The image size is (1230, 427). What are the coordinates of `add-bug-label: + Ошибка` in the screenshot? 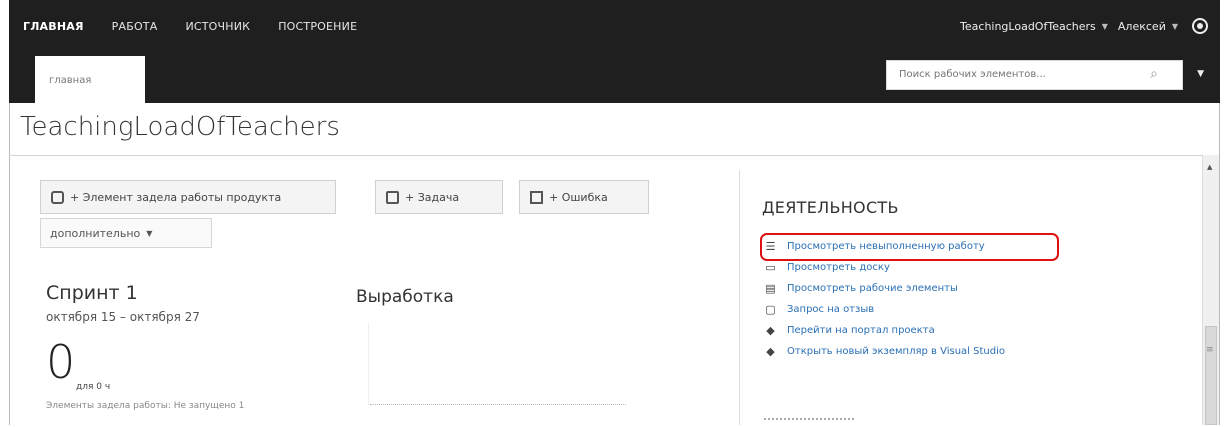 It's located at (578, 197).